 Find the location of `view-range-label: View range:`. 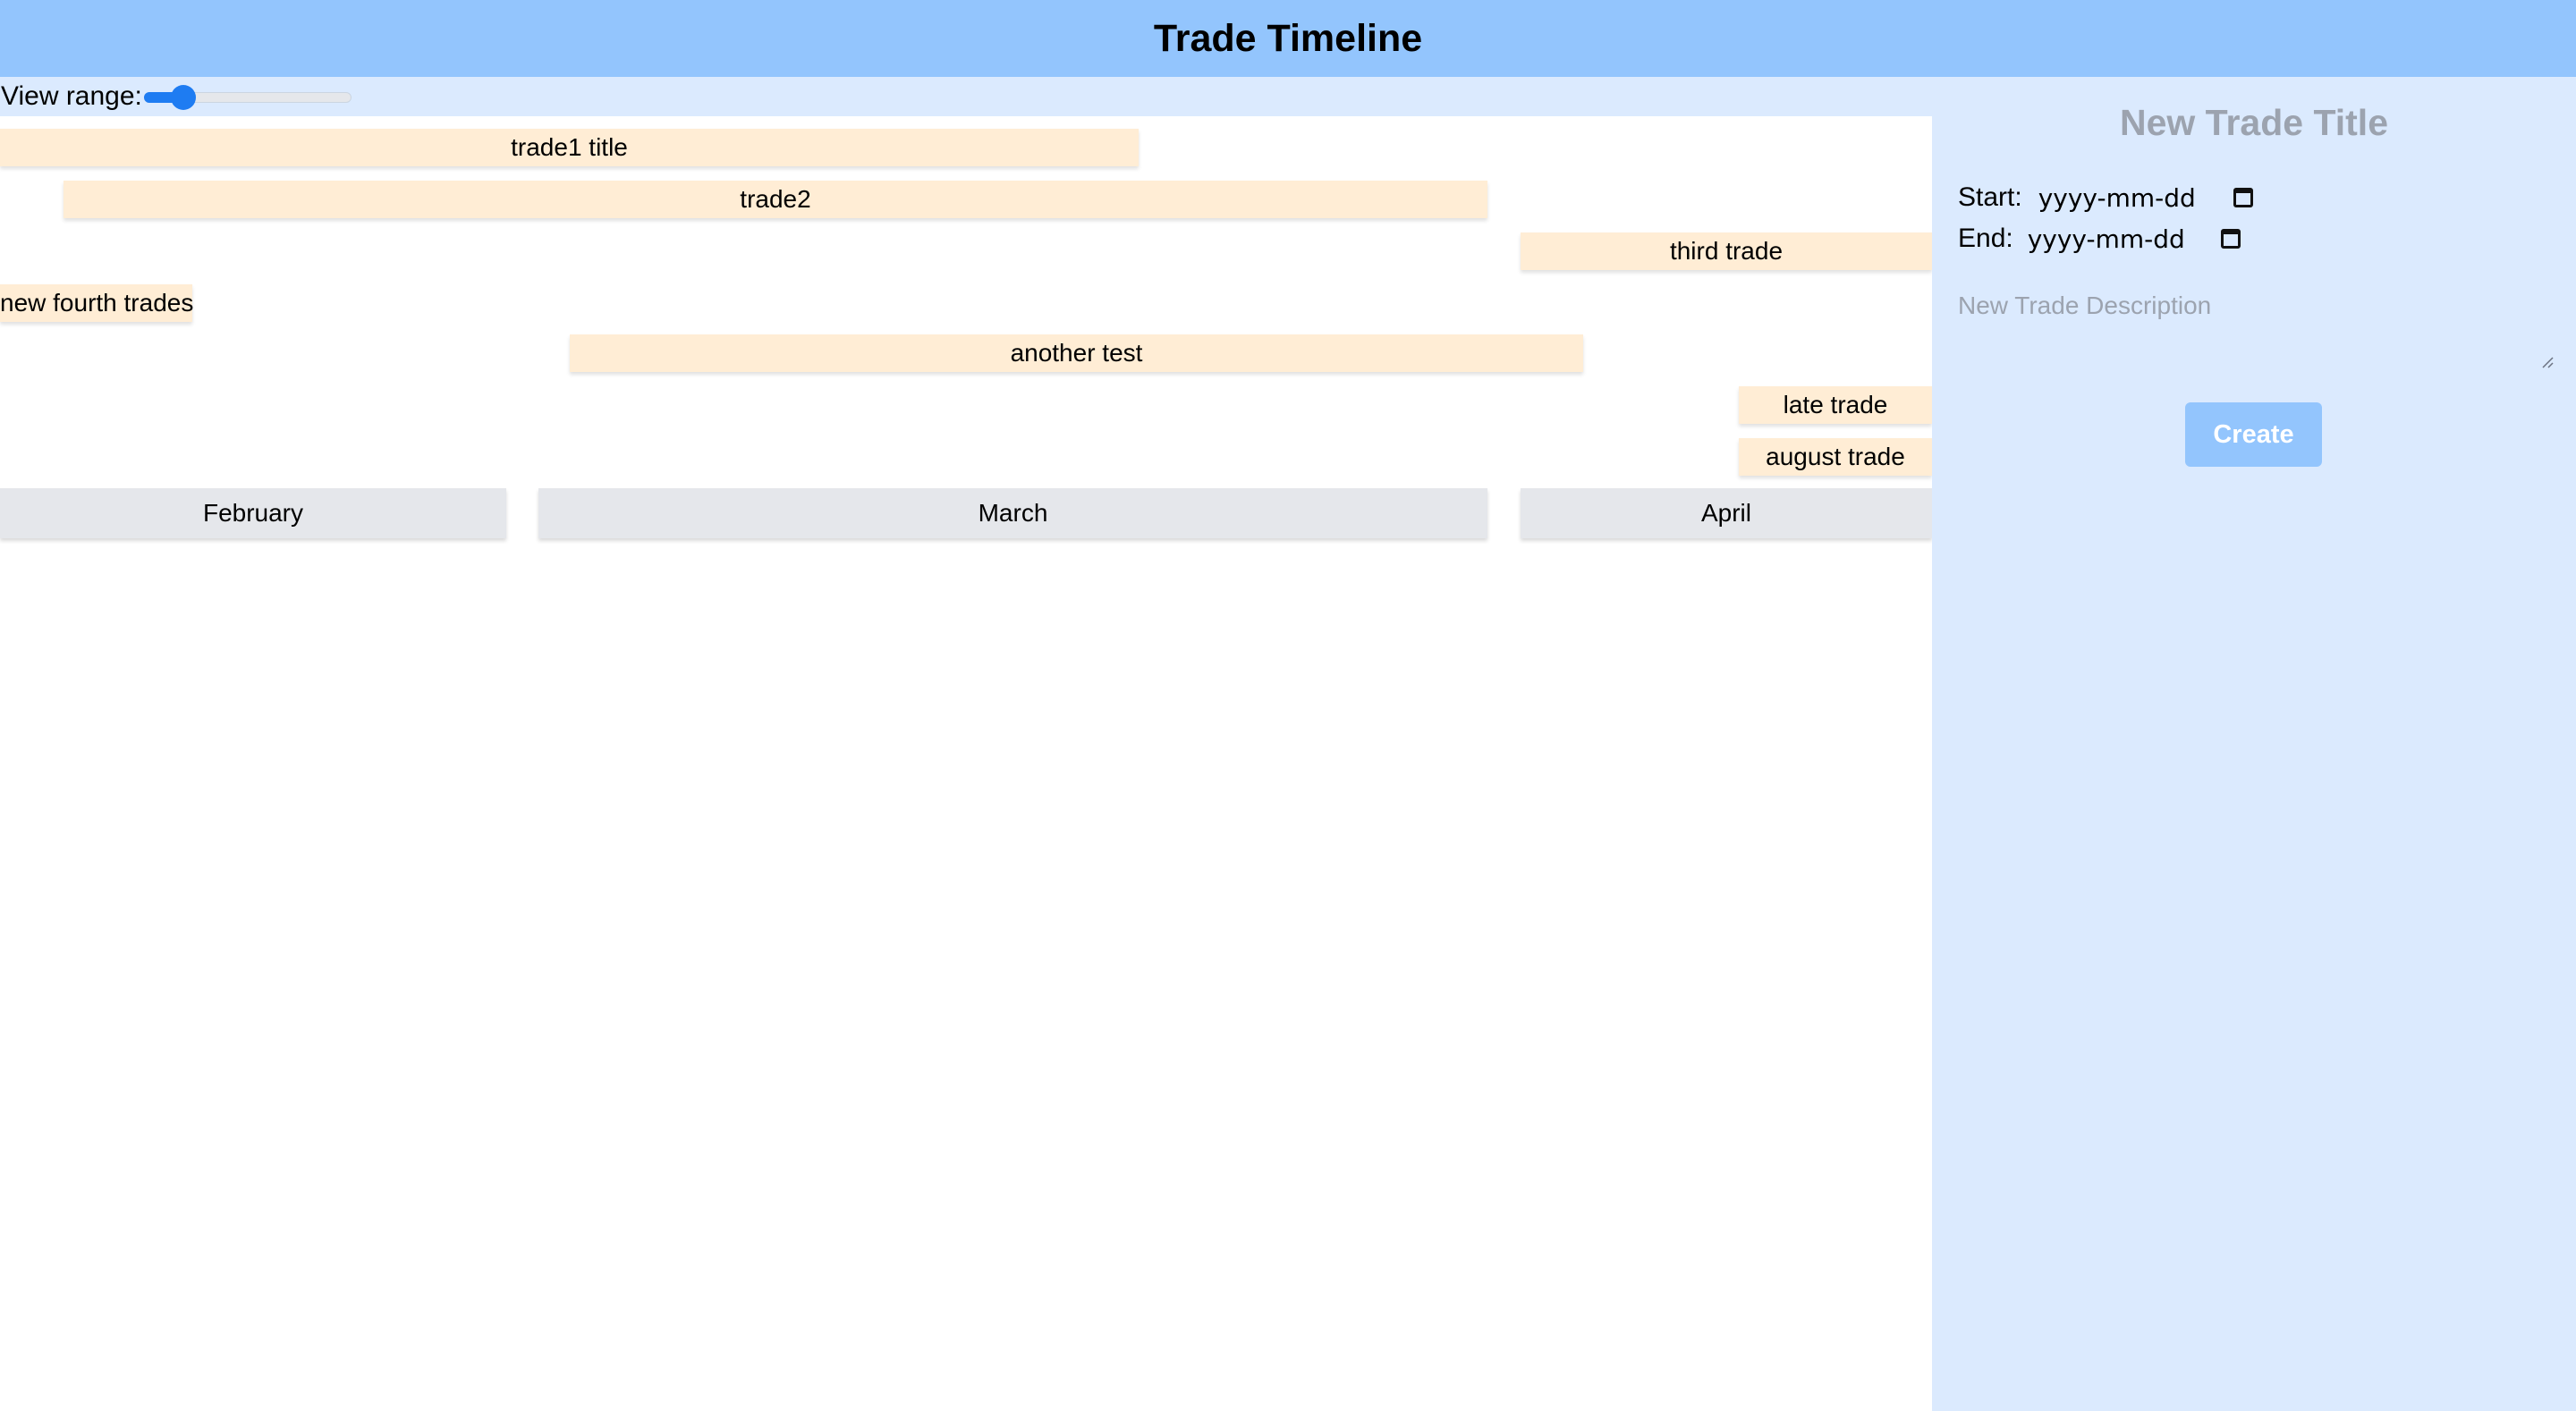

view-range-label: View range: is located at coordinates (71, 96).